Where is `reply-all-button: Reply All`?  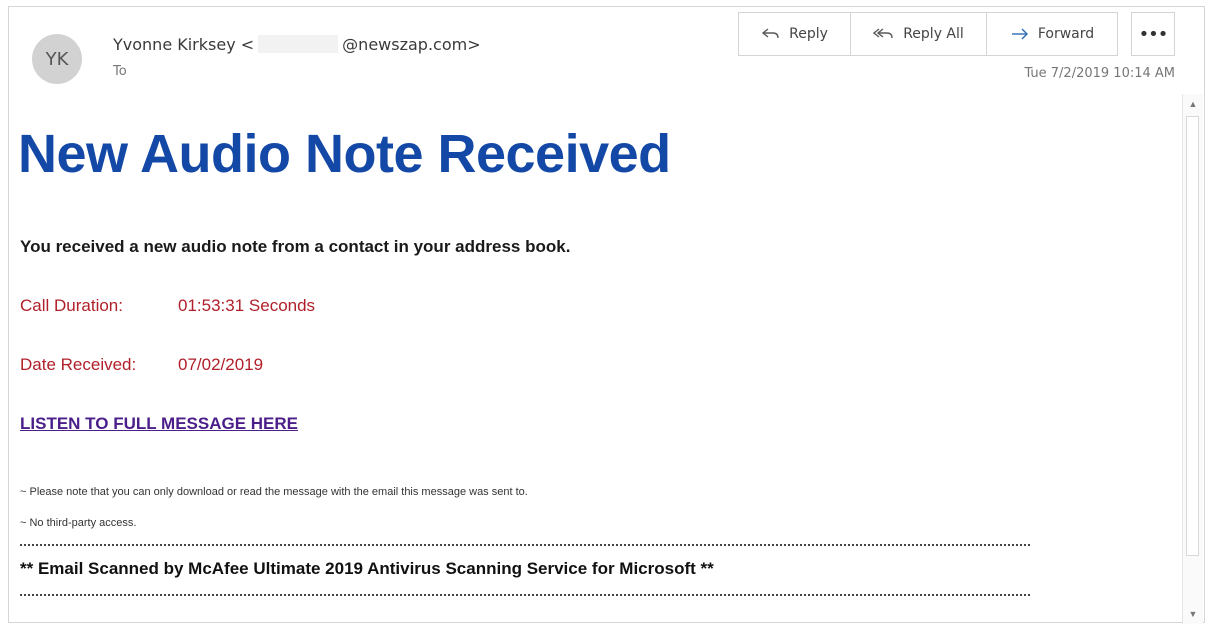
reply-all-button: Reply All is located at coordinates (919, 34).